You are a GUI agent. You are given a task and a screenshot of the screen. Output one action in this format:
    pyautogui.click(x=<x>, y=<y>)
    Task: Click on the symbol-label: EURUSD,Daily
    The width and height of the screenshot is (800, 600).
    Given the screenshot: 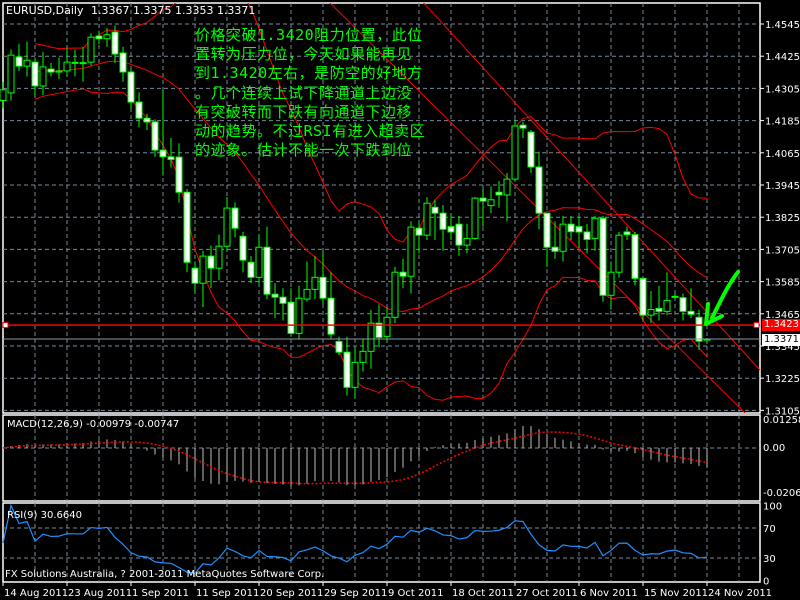 What is the action you would take?
    pyautogui.click(x=45, y=10)
    